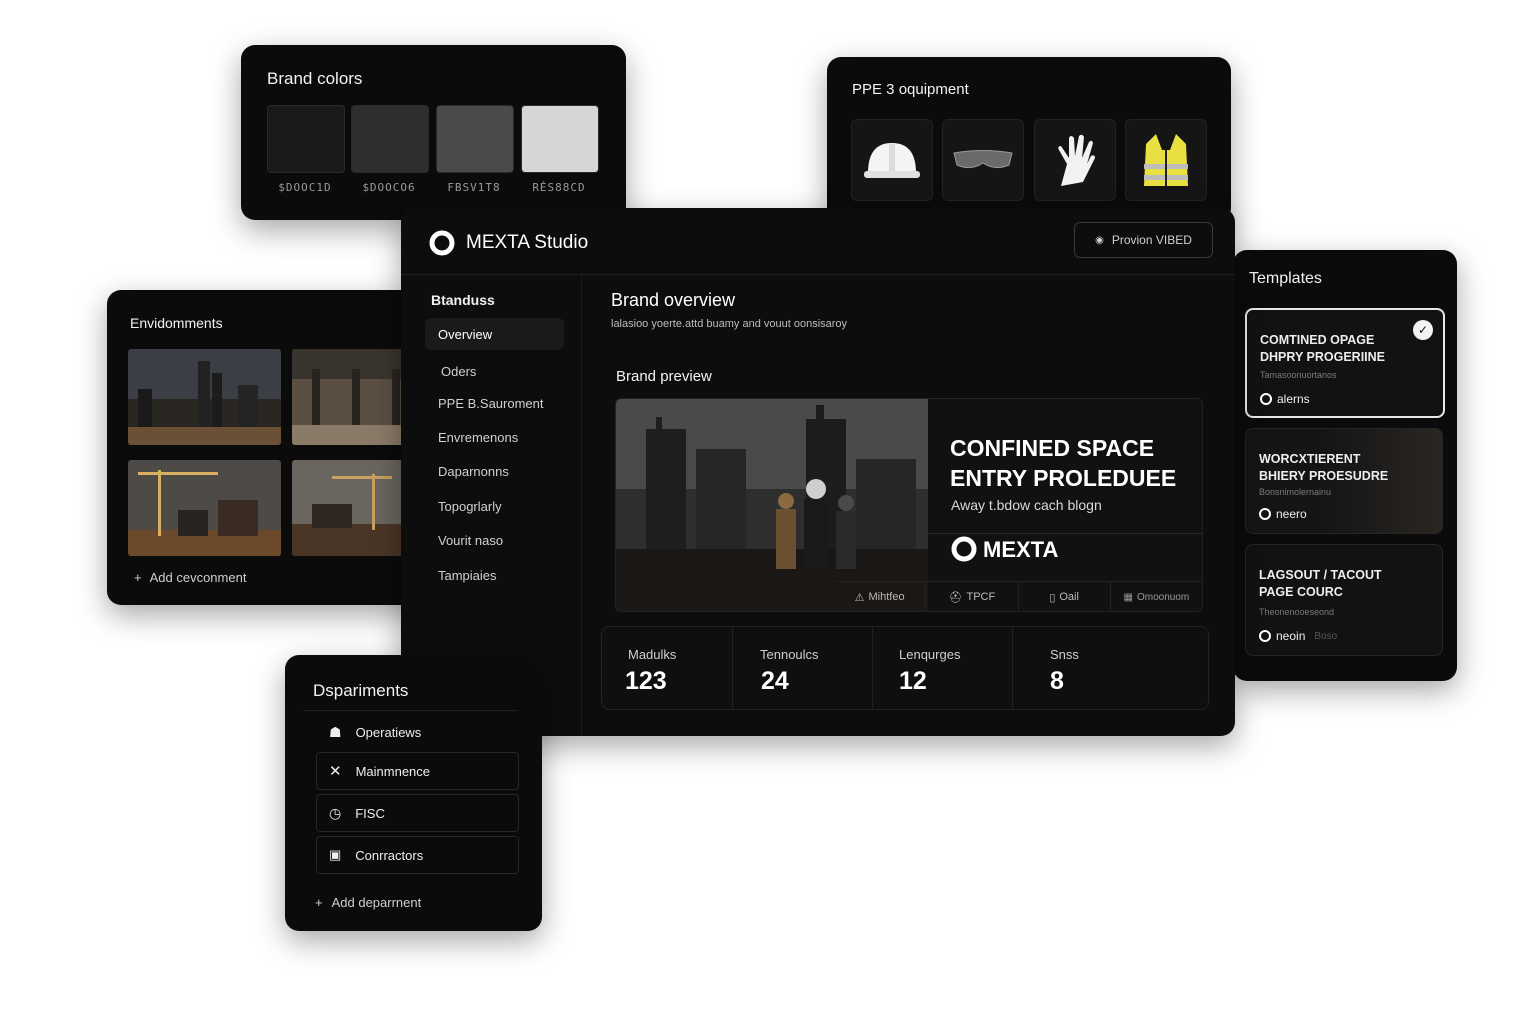  I want to click on sidebar-item-orders: Oders, so click(458, 371).